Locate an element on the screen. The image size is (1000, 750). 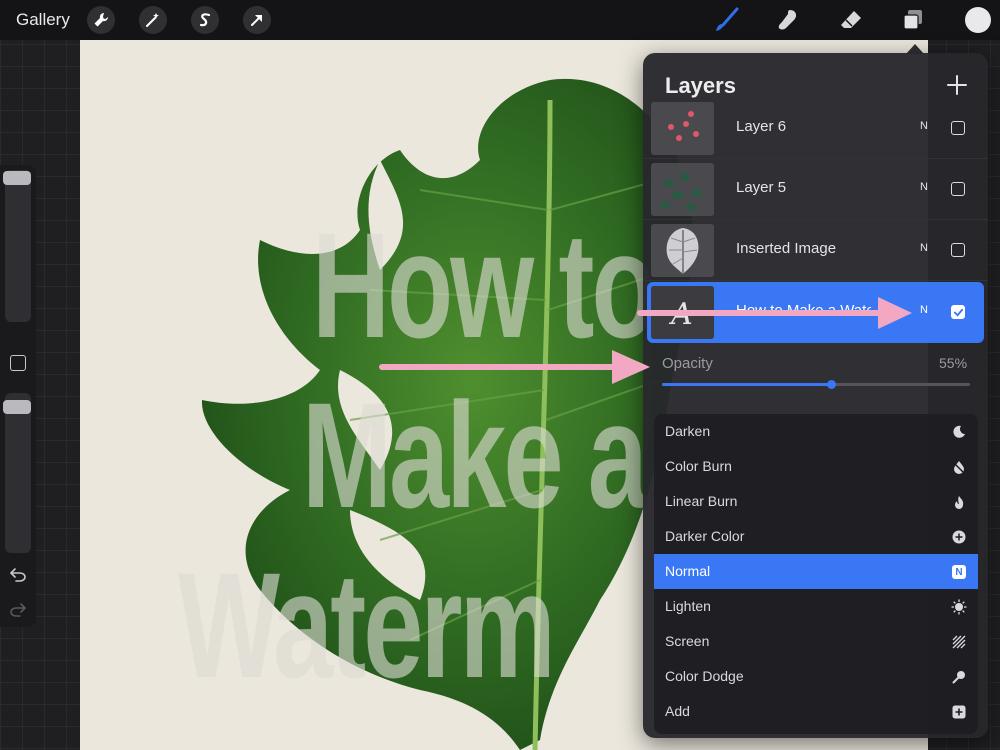
layer-thumbnail: A is located at coordinates (682, 312).